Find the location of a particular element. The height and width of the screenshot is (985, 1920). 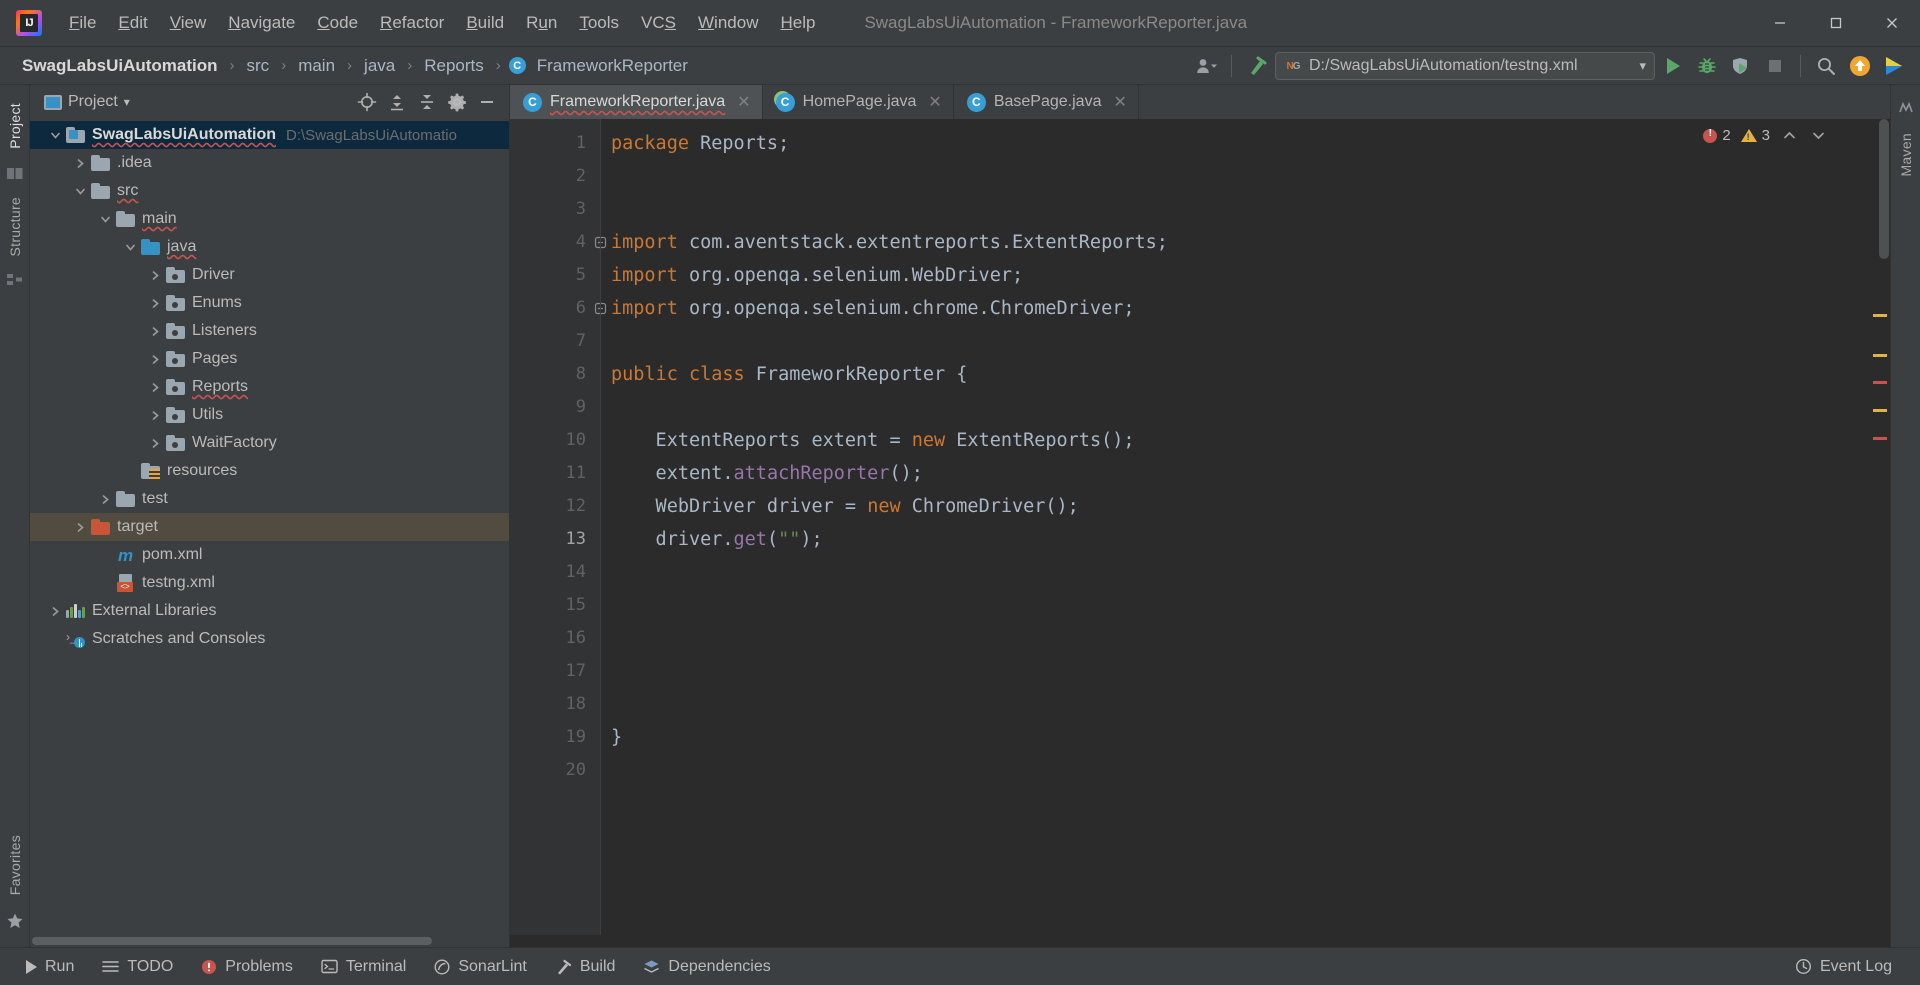

debug-button is located at coordinates (1707, 66).